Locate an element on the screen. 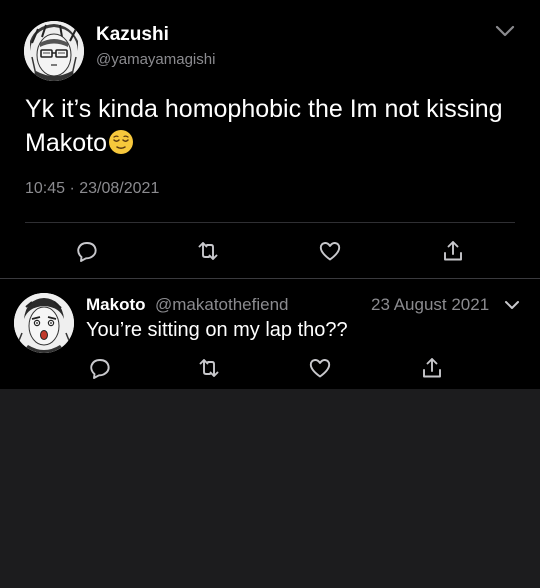  display-name: Makoto is located at coordinates (116, 305).